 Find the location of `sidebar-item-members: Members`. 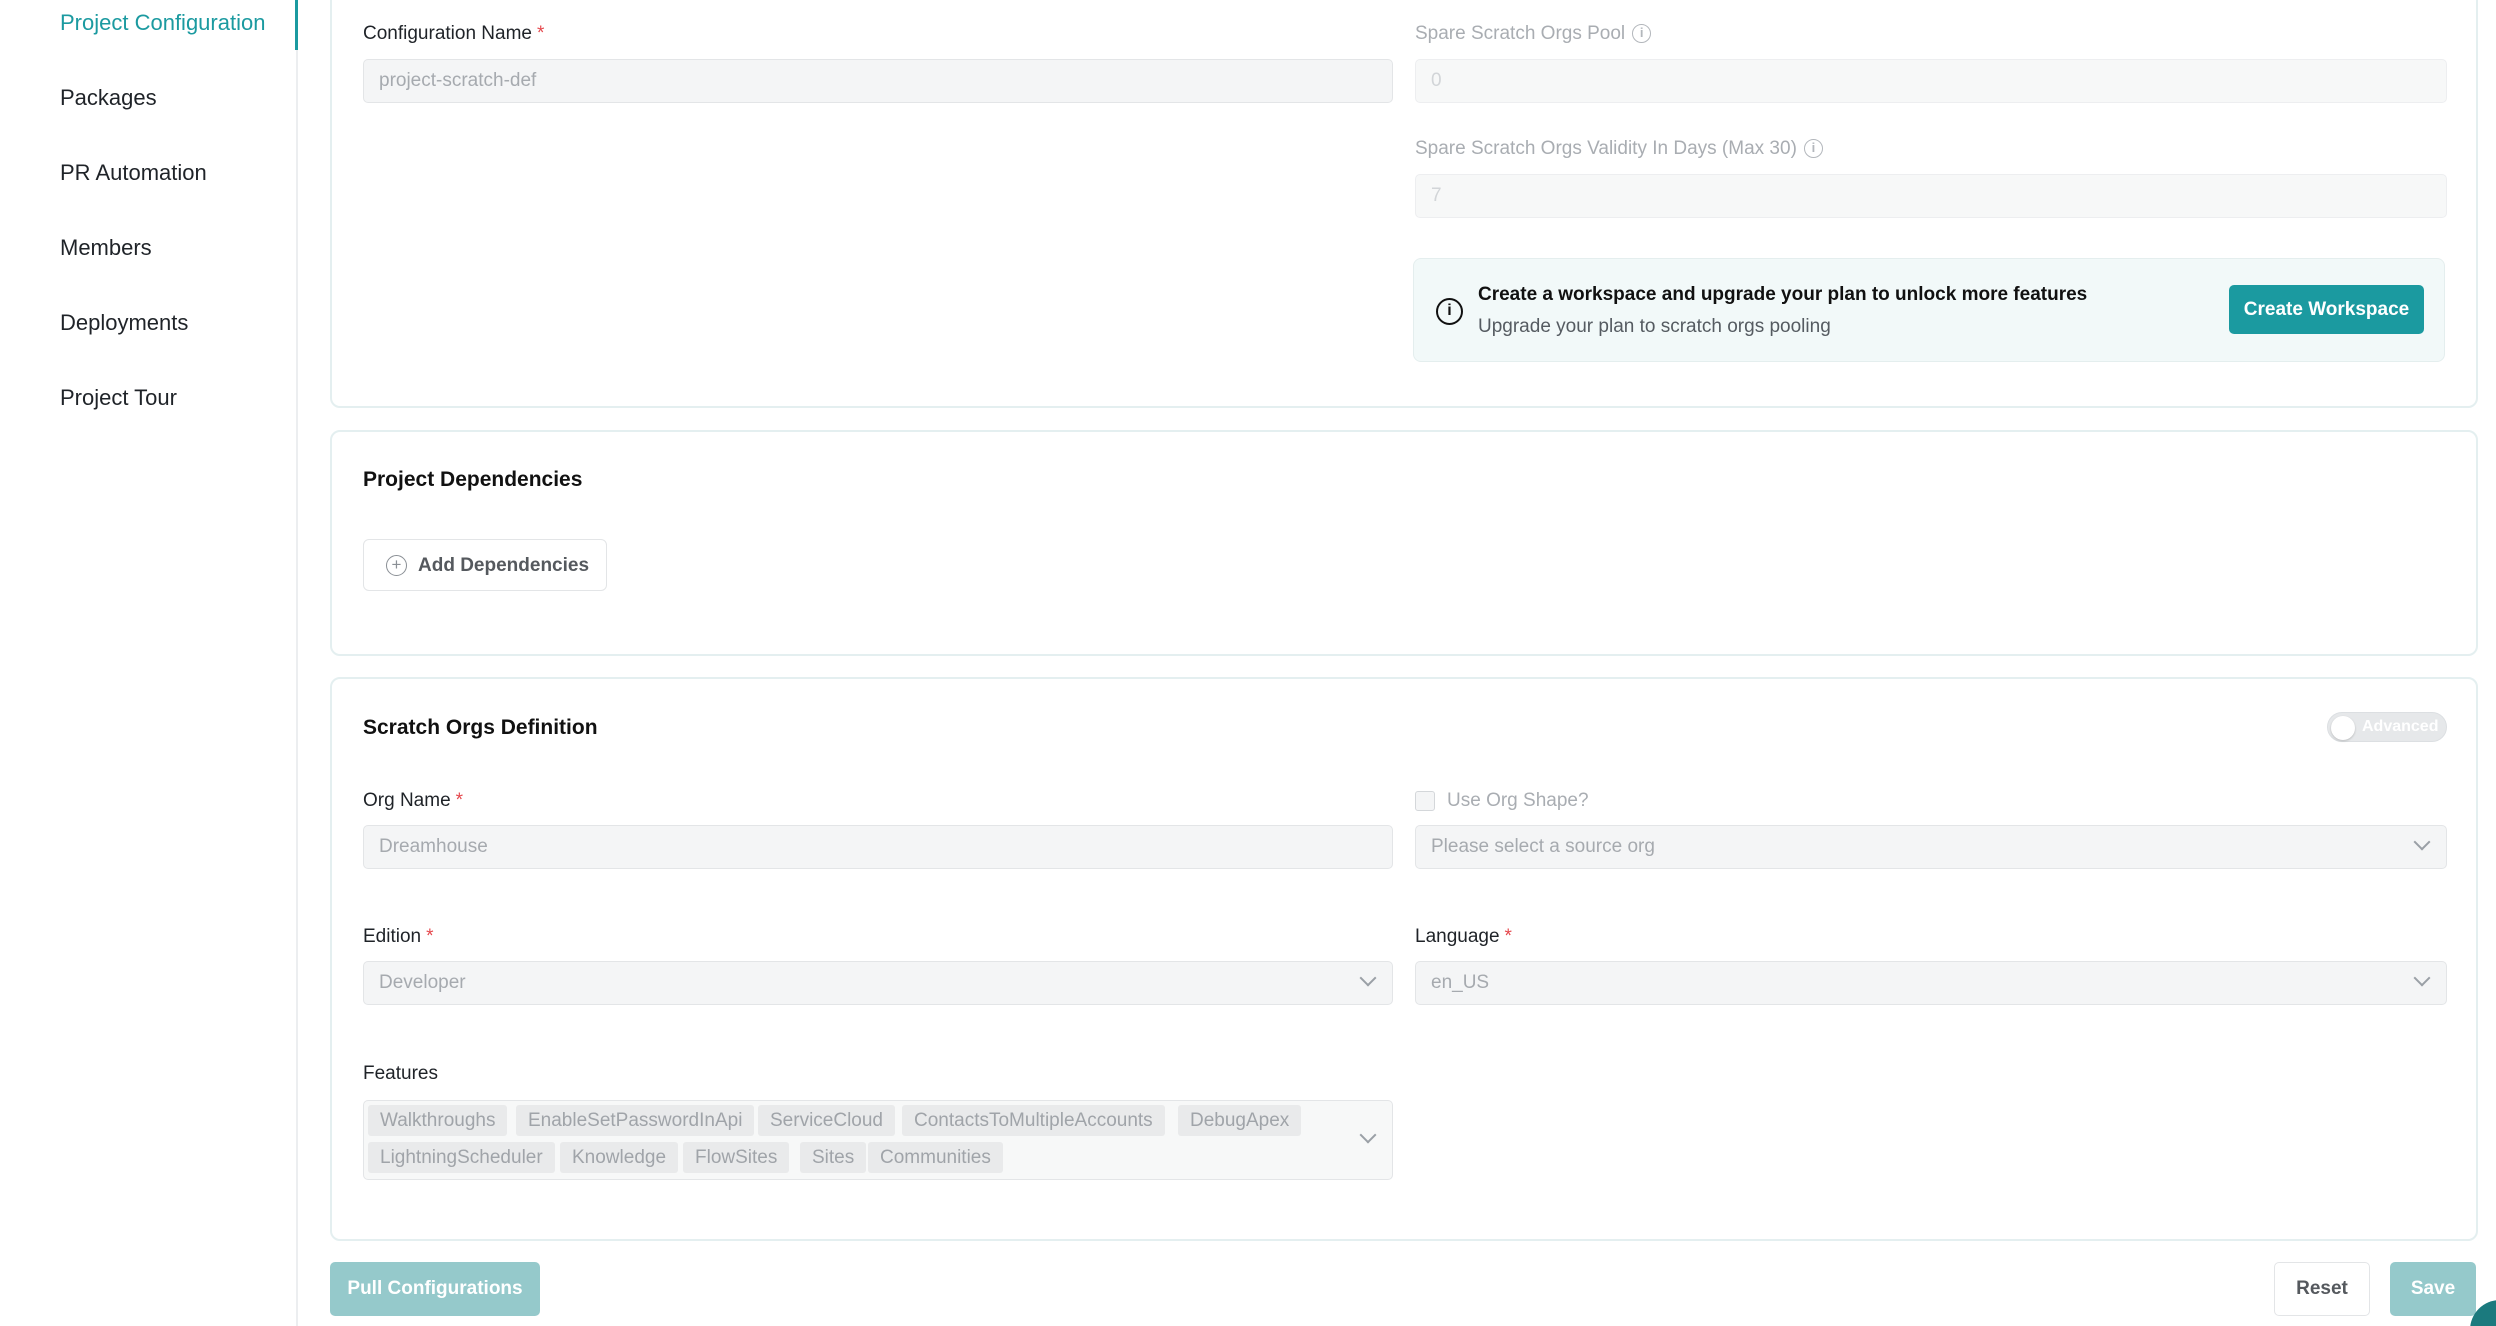

sidebar-item-members: Members is located at coordinates (106, 248).